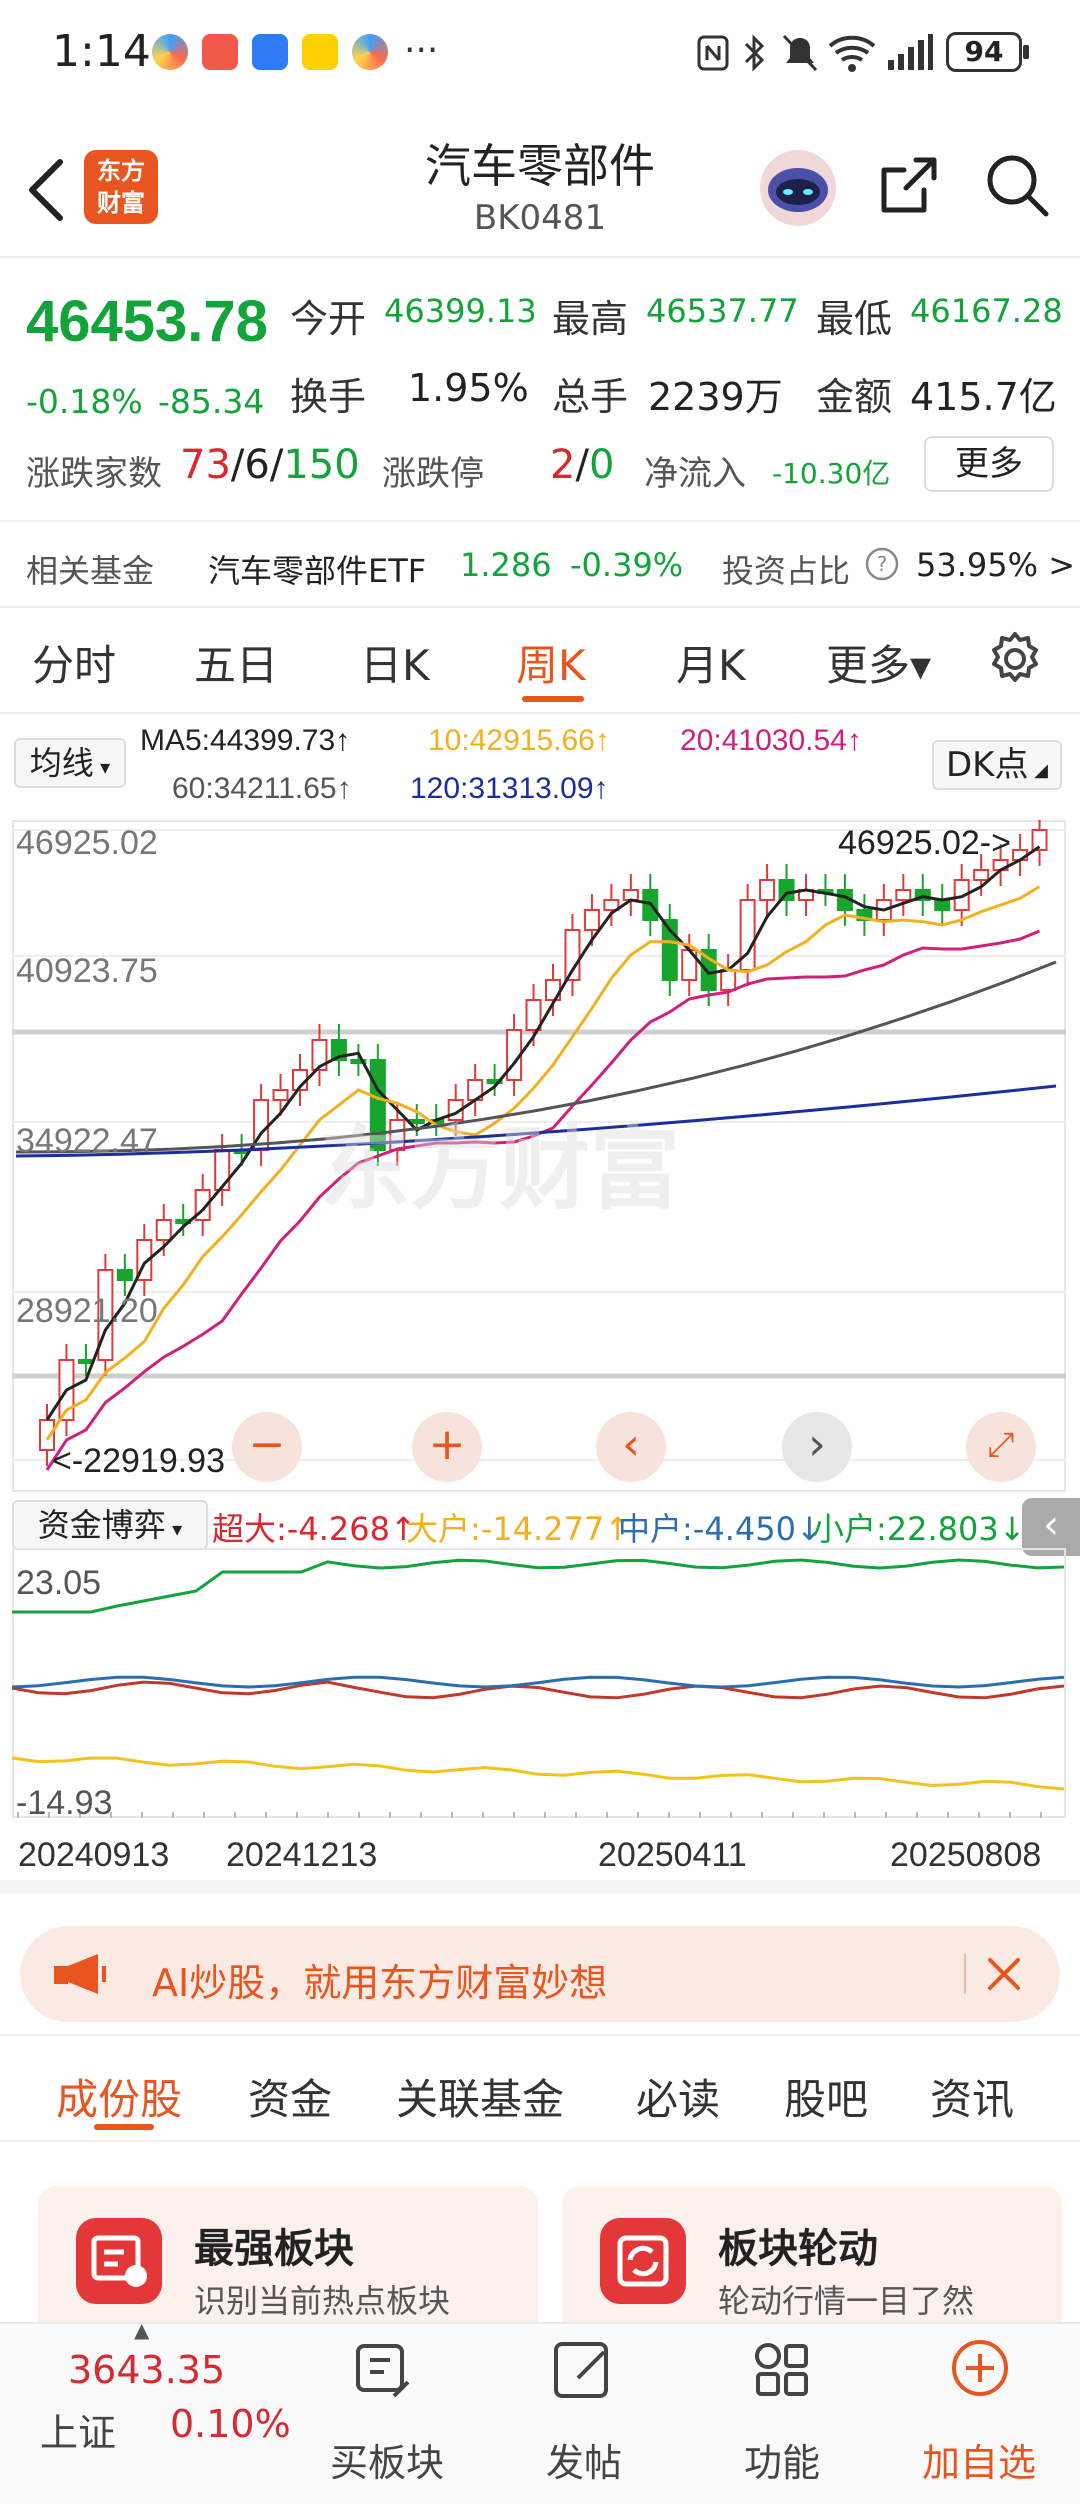  Describe the element at coordinates (87, 843) in the screenshot. I see `y-axis-label: 46925.02` at that location.